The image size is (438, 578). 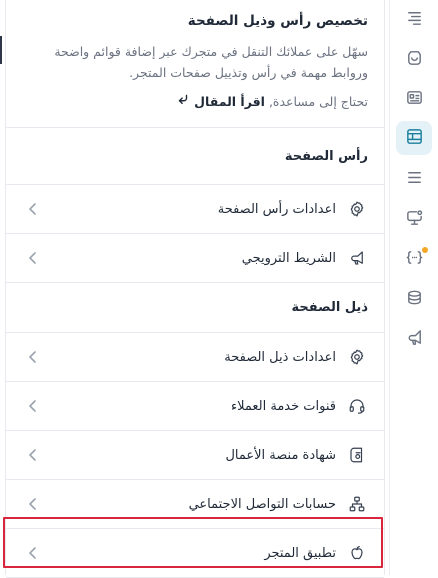 What do you see at coordinates (195, 357) in the screenshot?
I see `footer-settings-row: اعدادات ذيل الصفحة` at bounding box center [195, 357].